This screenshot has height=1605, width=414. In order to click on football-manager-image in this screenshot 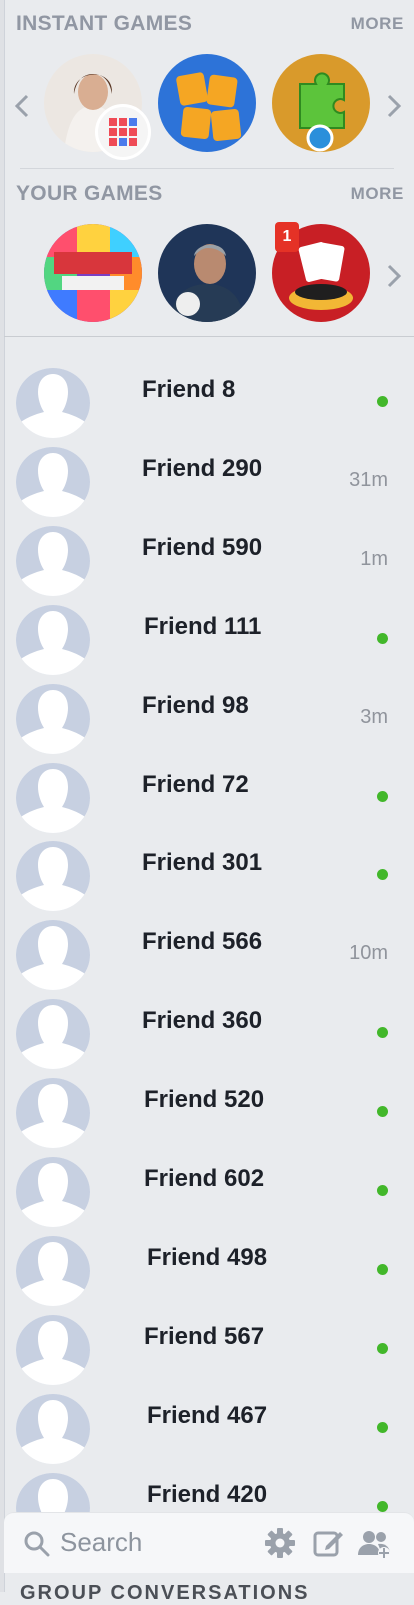, I will do `click(207, 273)`.